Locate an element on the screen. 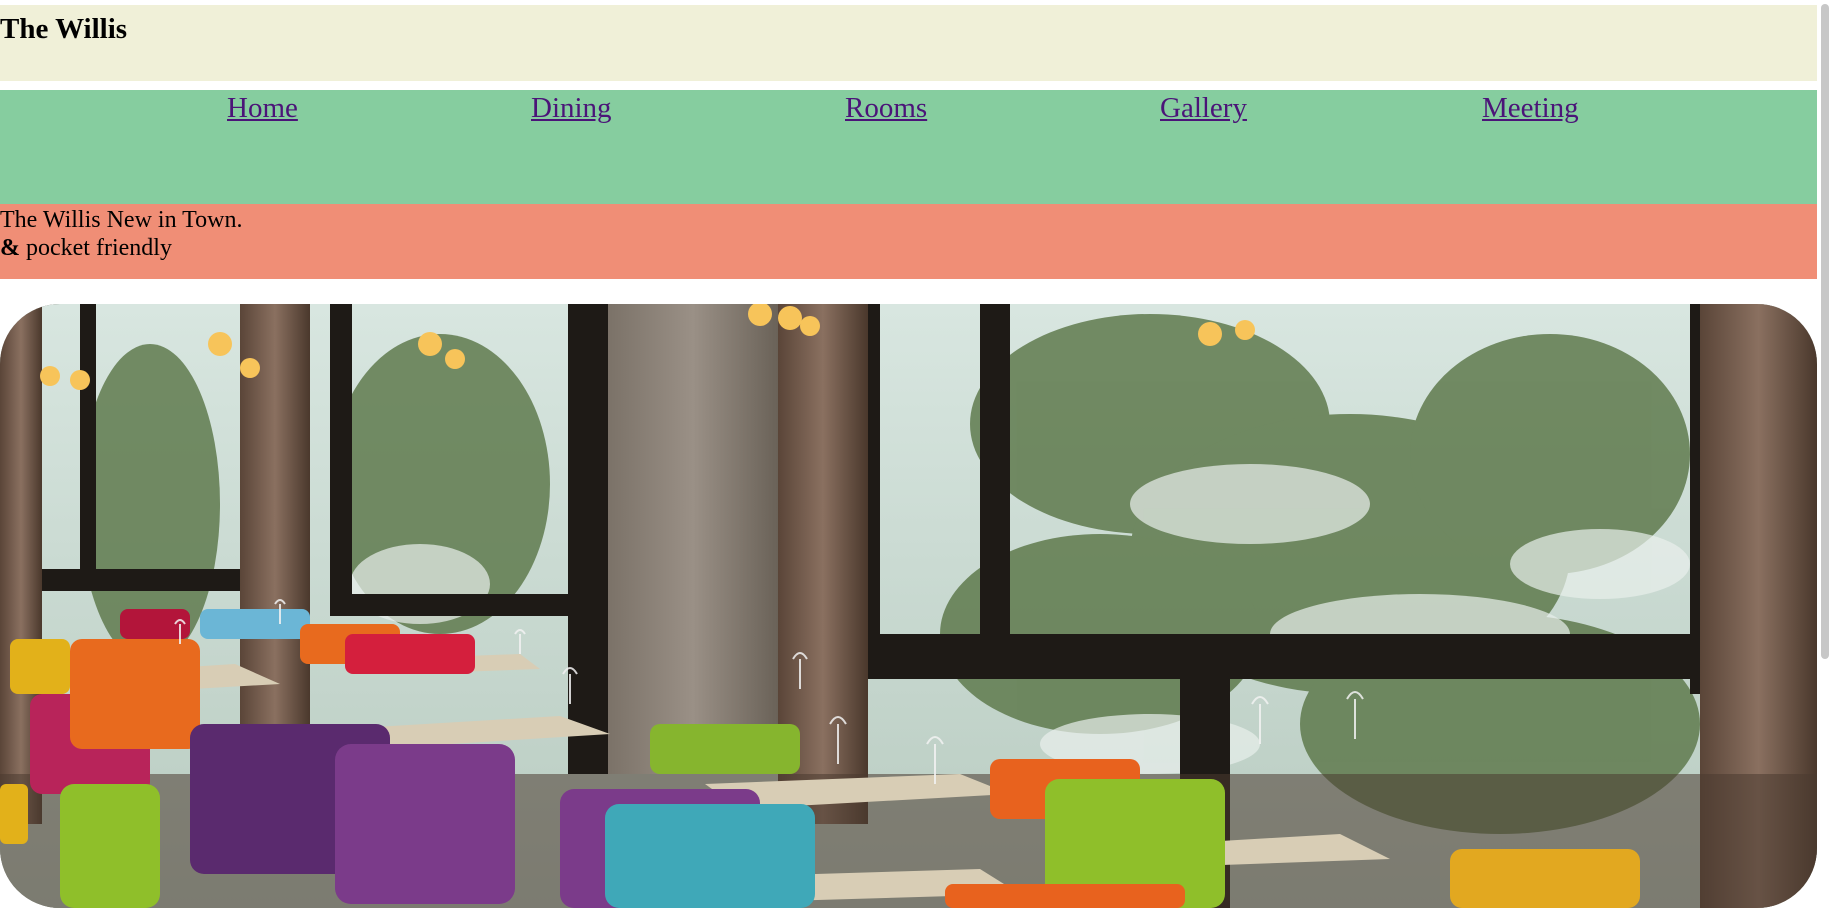 The width and height of the screenshot is (1832, 921). nav-link-rooms: Rooms is located at coordinates (886, 108).